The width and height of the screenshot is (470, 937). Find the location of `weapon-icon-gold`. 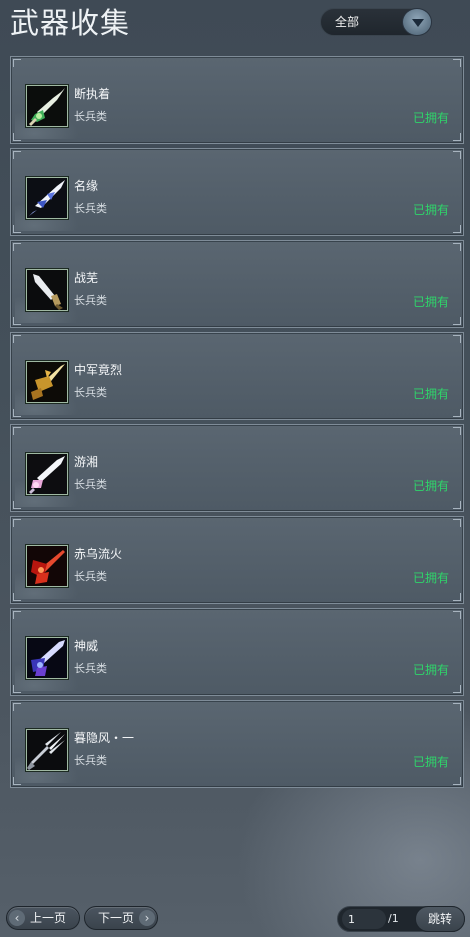

weapon-icon-gold is located at coordinates (47, 382).